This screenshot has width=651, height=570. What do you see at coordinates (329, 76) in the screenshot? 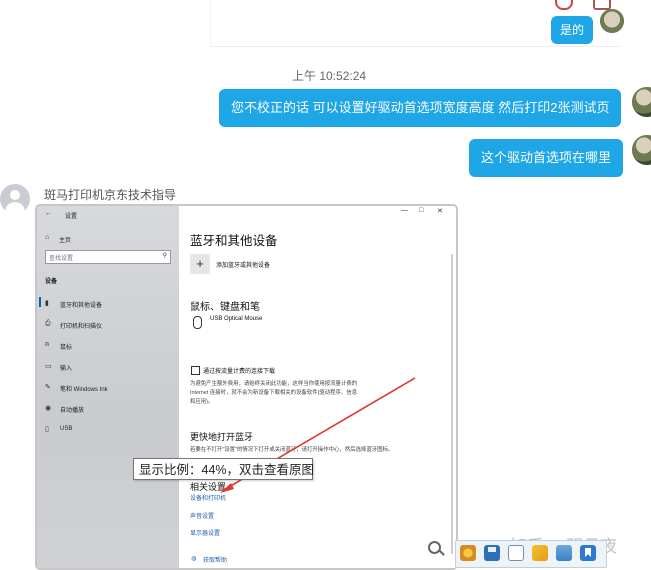
I see `message-timestamp: 上午 10:52:24` at bounding box center [329, 76].